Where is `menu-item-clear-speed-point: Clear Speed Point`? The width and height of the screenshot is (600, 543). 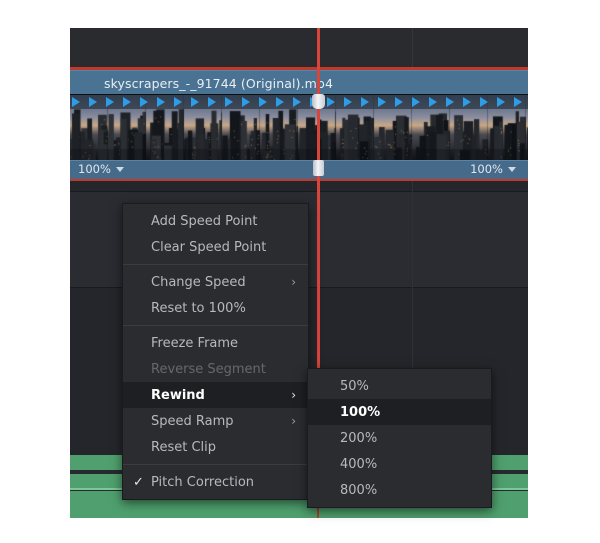
menu-item-clear-speed-point: Clear Speed Point is located at coordinates (215, 247).